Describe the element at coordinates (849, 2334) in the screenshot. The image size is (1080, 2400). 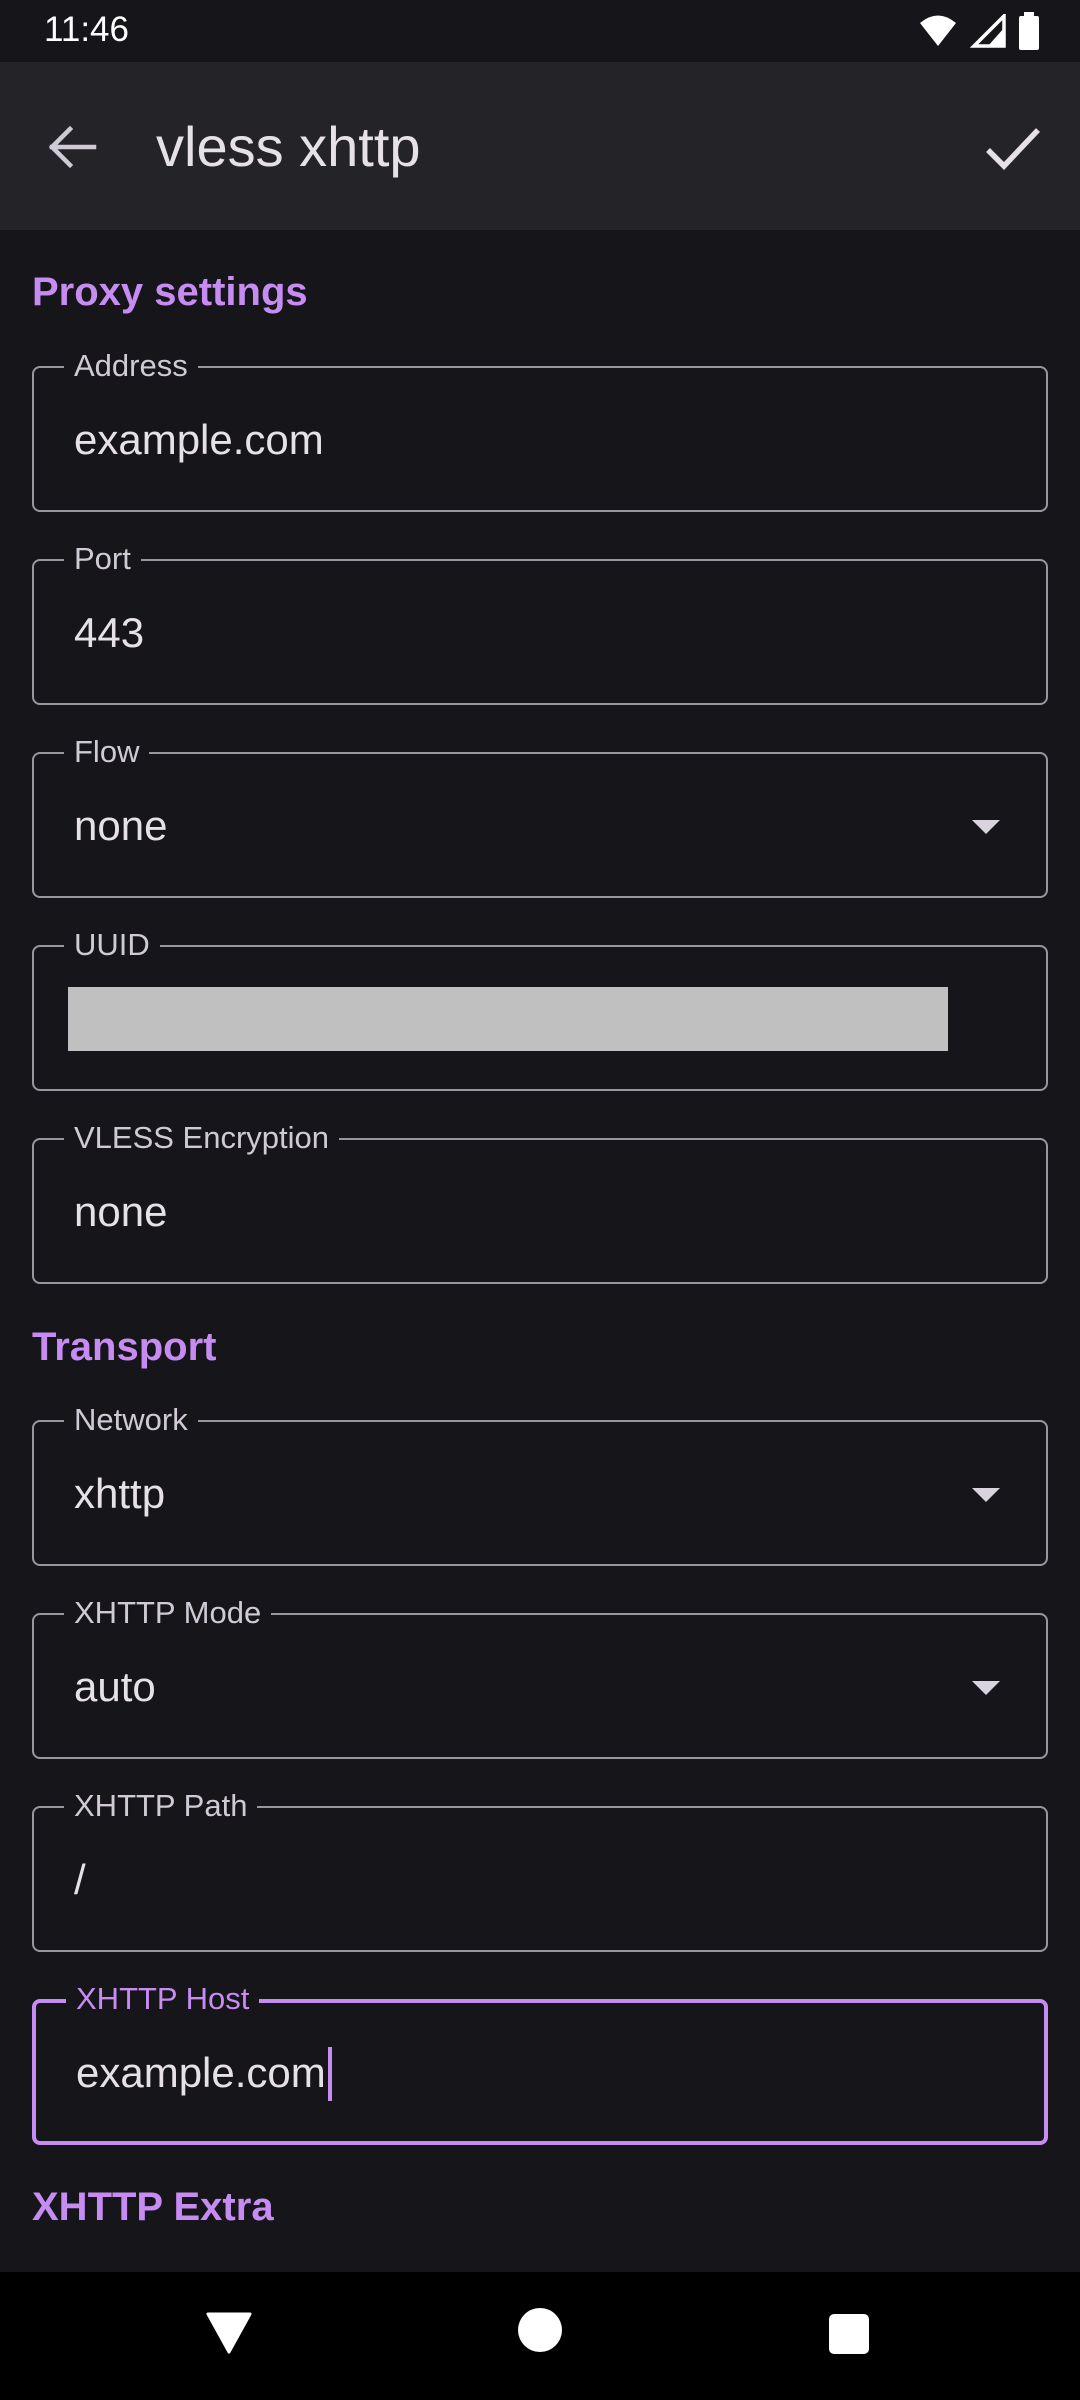
I see `nav-recents-icon` at that location.